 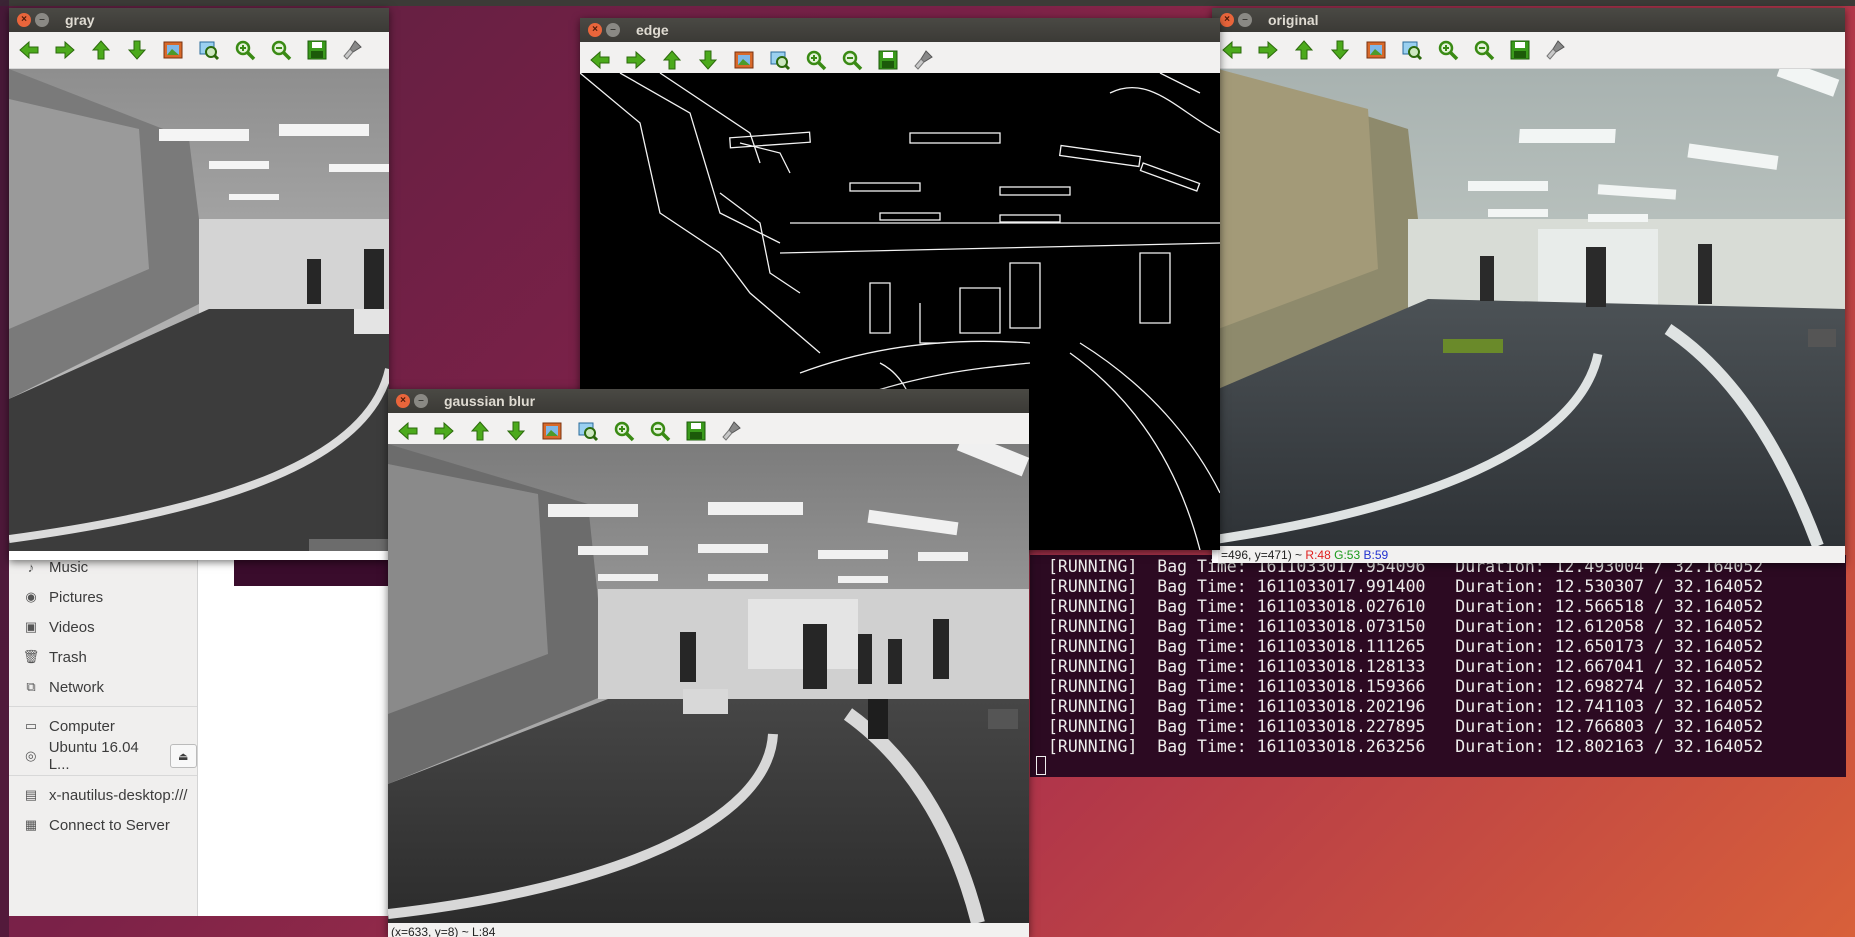 I want to click on blue-value: B:59, so click(x=1376, y=554).